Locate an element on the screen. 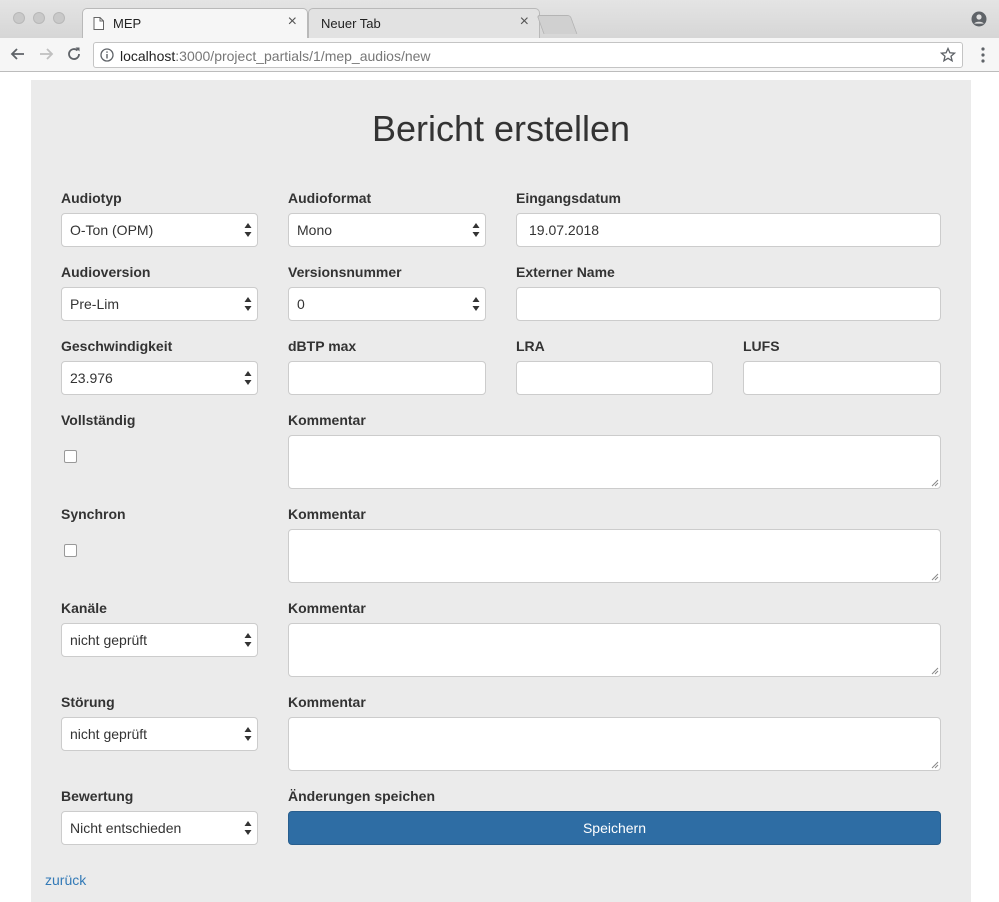 This screenshot has height=902, width=999. bewertung-label: Bewertung is located at coordinates (97, 796).